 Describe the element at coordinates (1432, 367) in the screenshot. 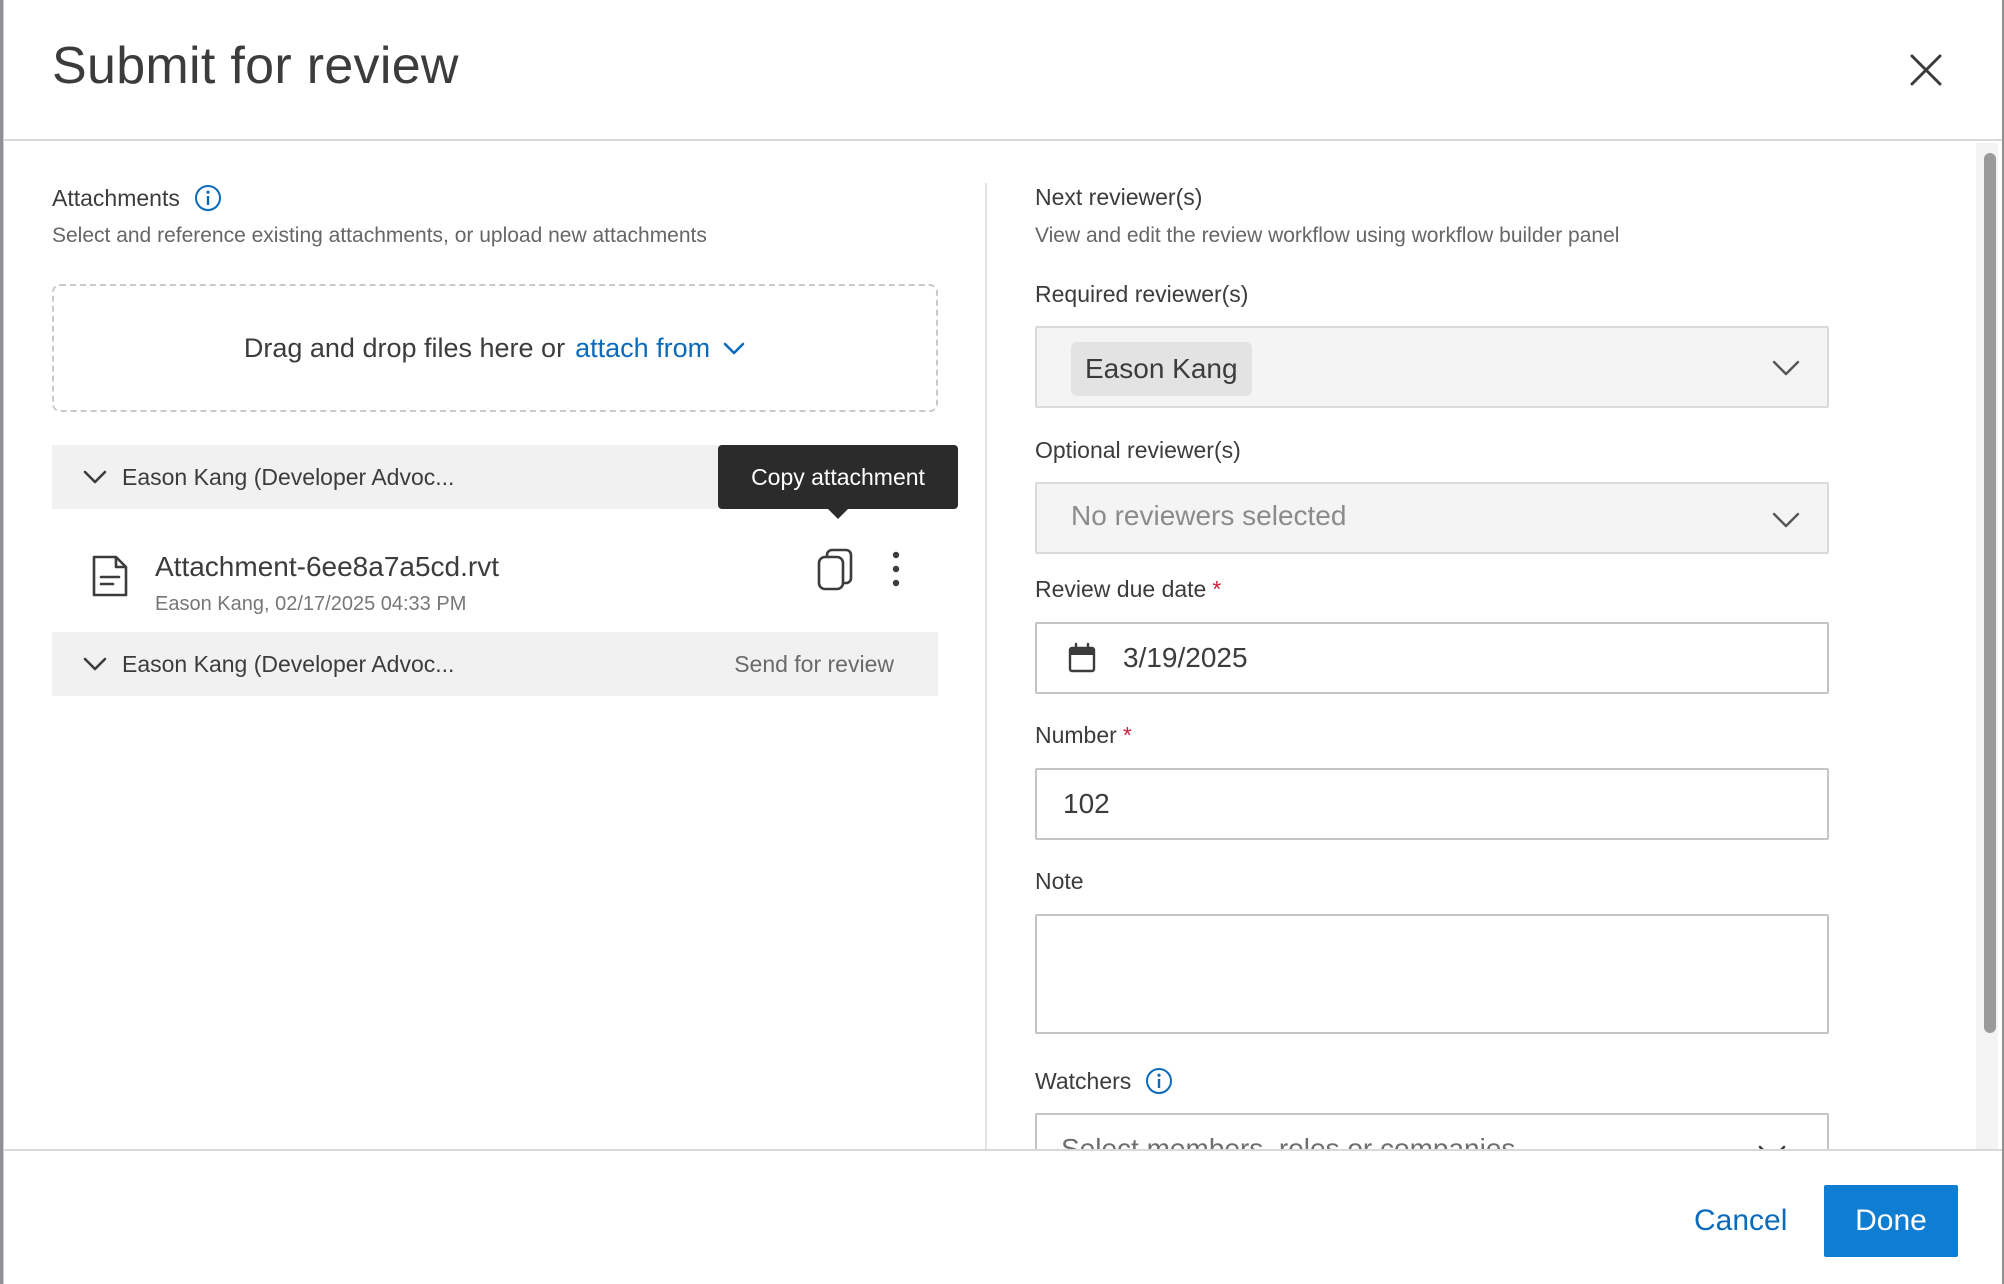

I see `required-reviewers-select: Eason Kang` at that location.